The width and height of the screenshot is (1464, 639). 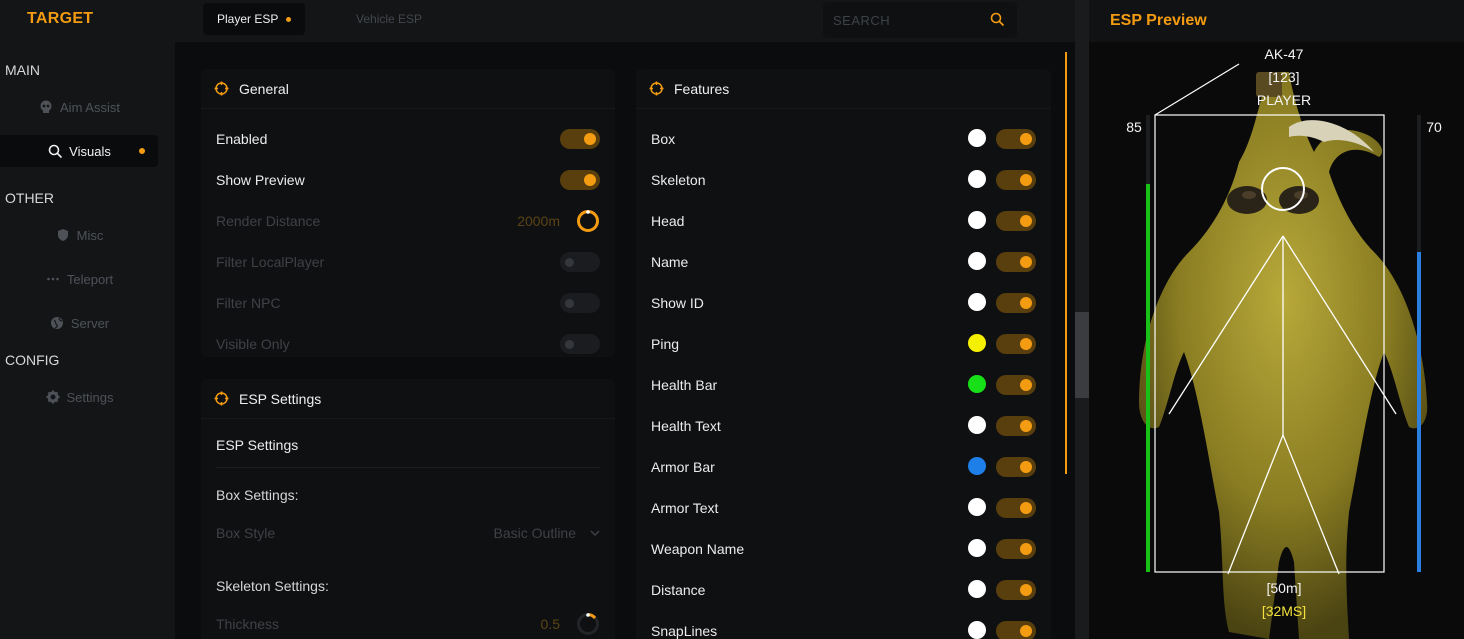 I want to click on armor-bar-fill, so click(x=1419, y=412).